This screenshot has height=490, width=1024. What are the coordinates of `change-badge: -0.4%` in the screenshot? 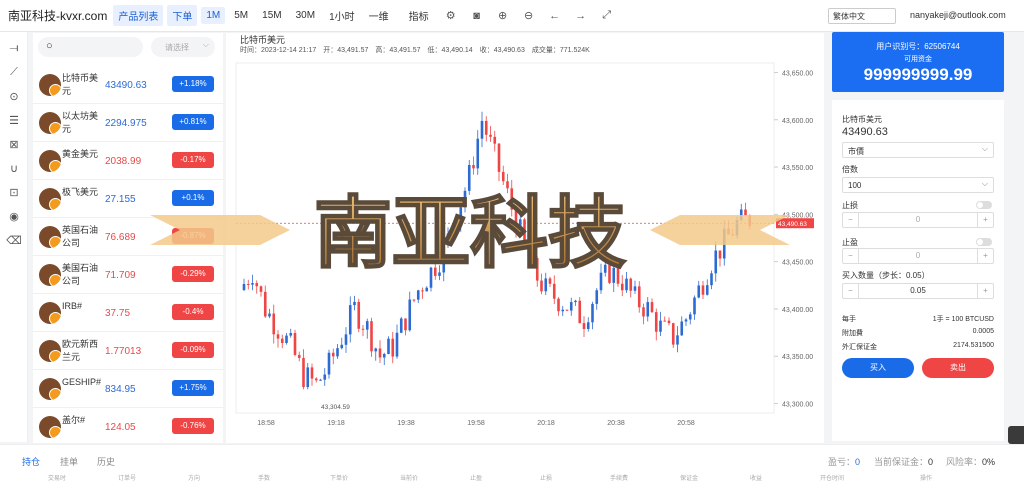 It's located at (193, 312).